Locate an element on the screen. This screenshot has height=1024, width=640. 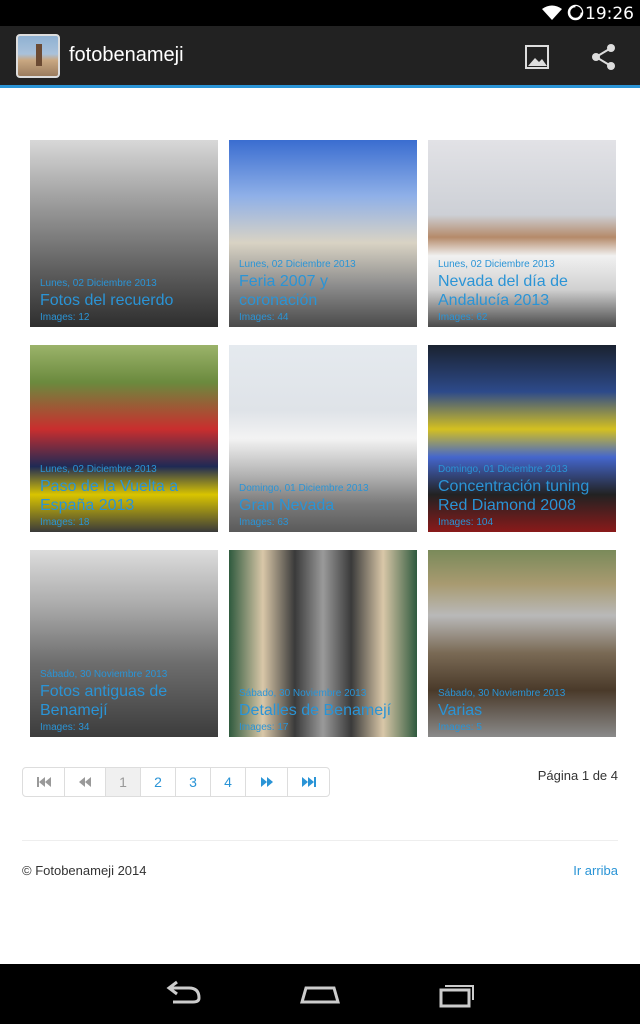
home-icon is located at coordinates (320, 994).